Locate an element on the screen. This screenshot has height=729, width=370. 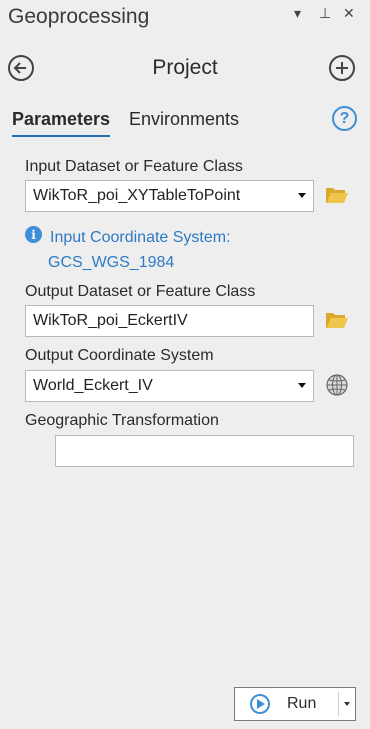
input-coordinate-value: GCS_WGS_1984 is located at coordinates (111, 262).